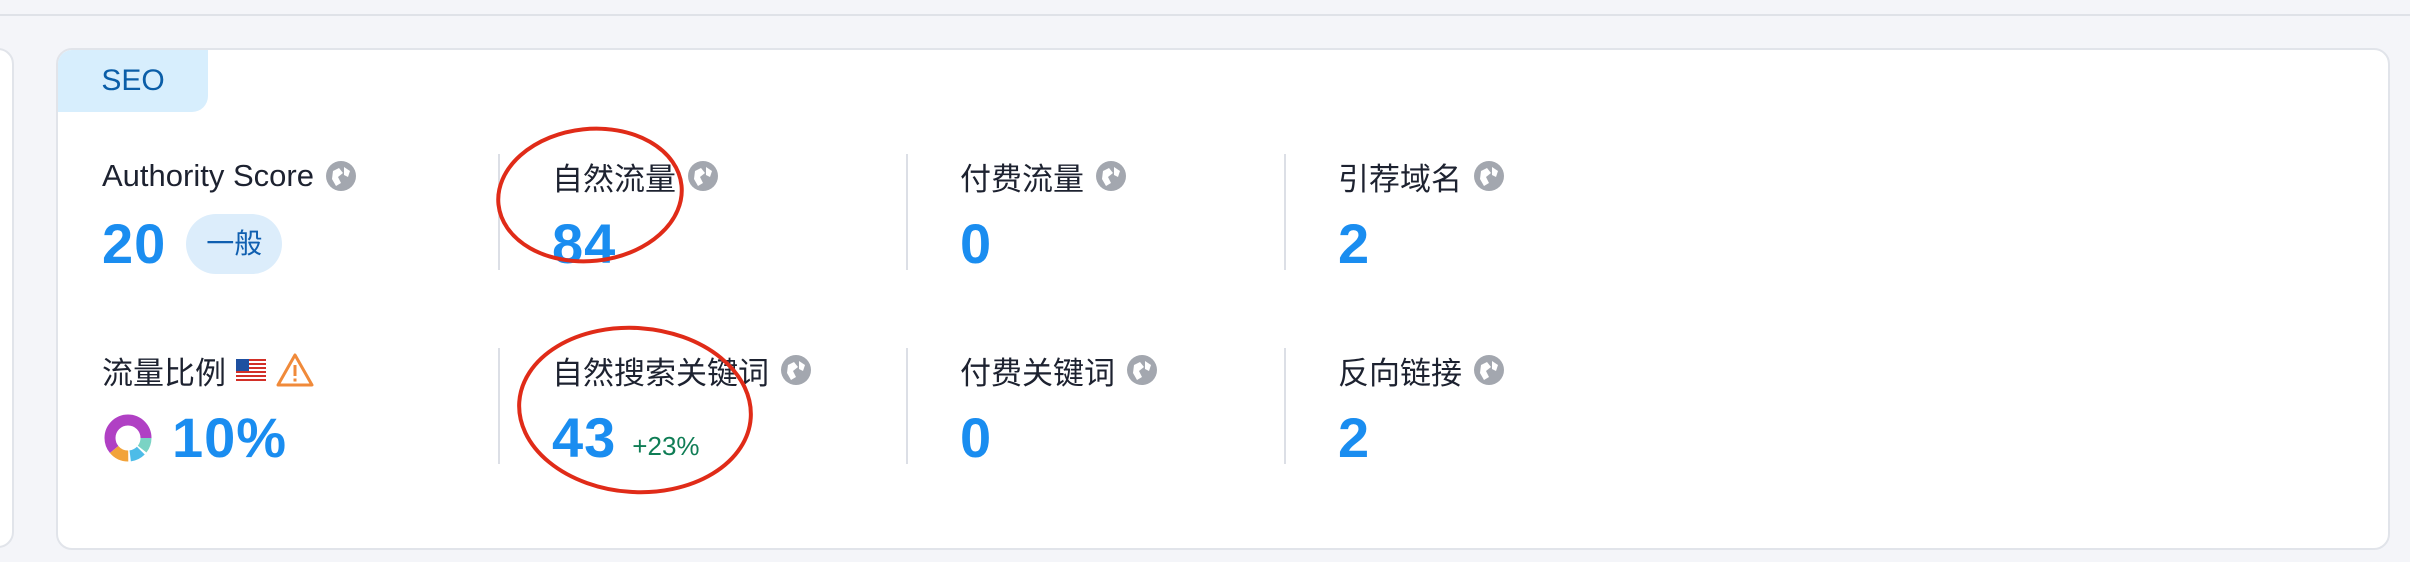  I want to click on metric-label: Authority Score, so click(208, 175).